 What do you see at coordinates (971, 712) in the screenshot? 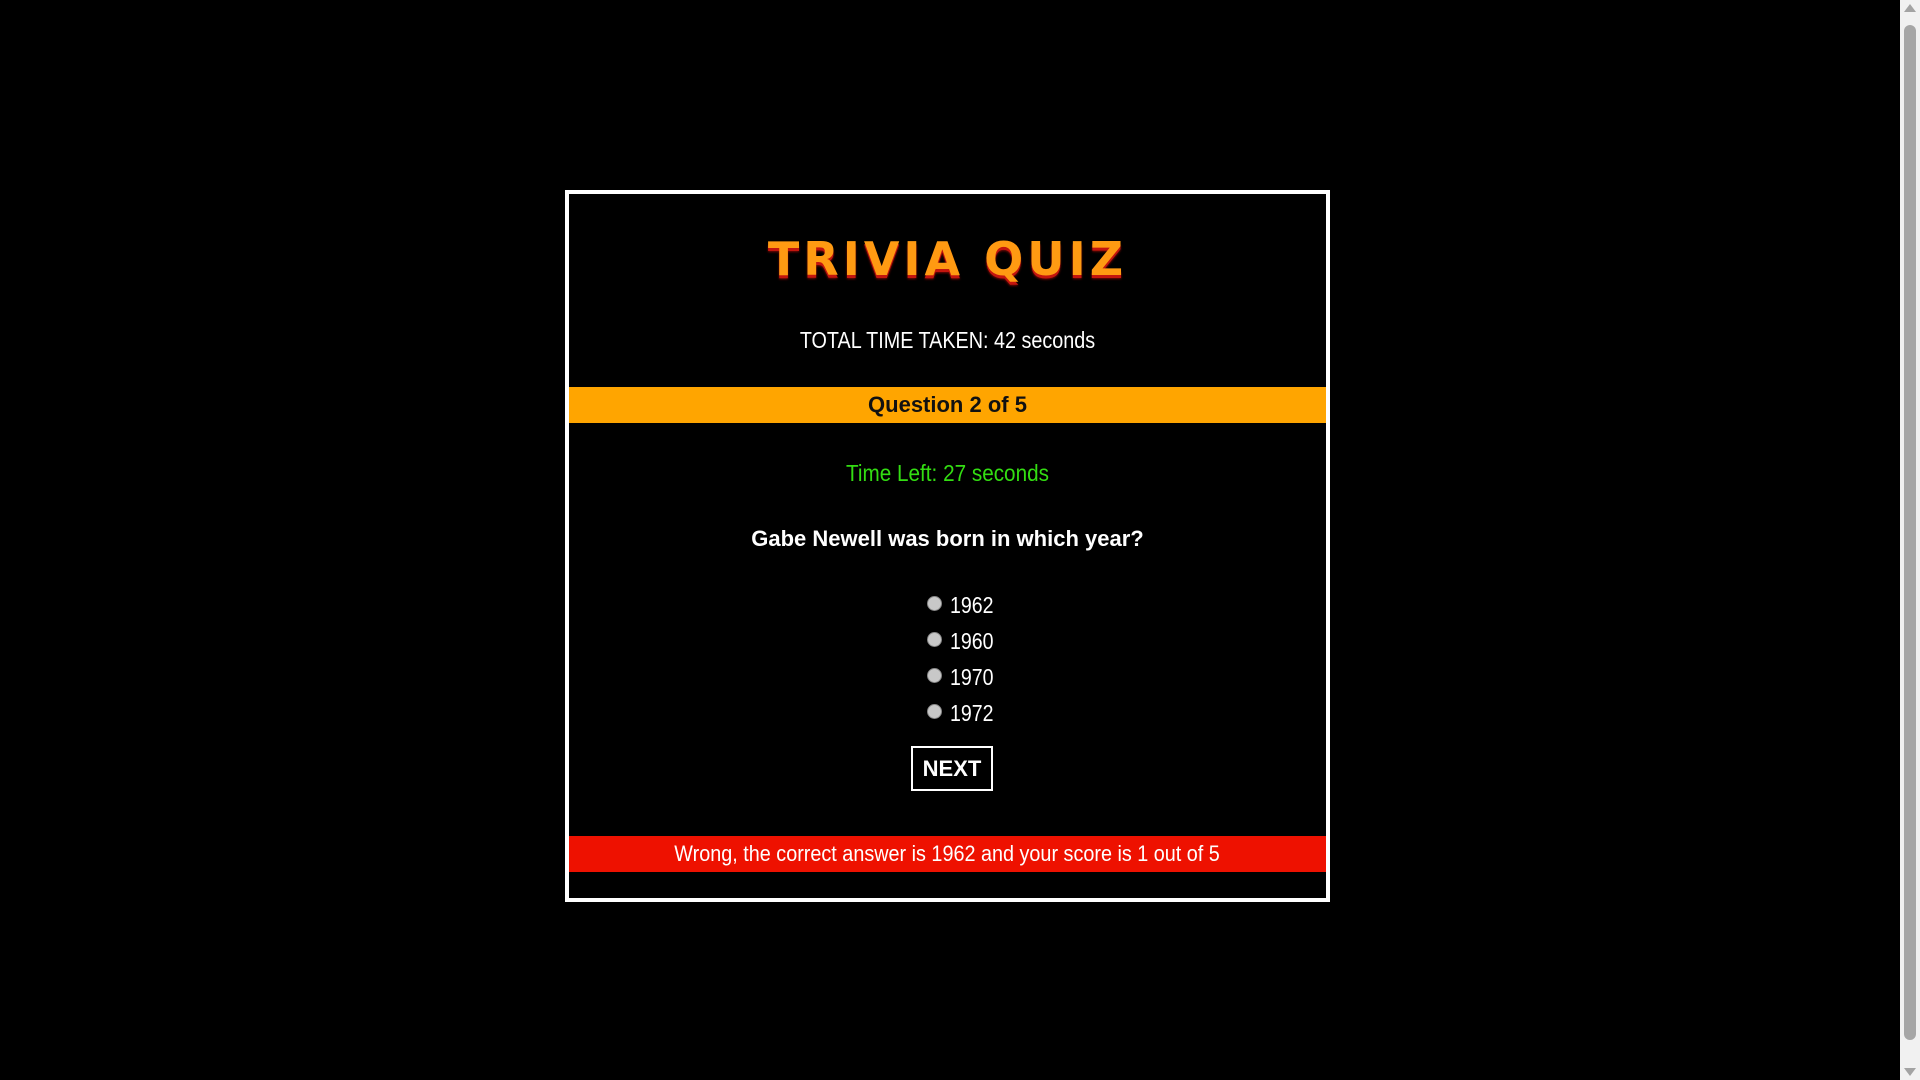
I see `answer-option-label: 1972` at bounding box center [971, 712].